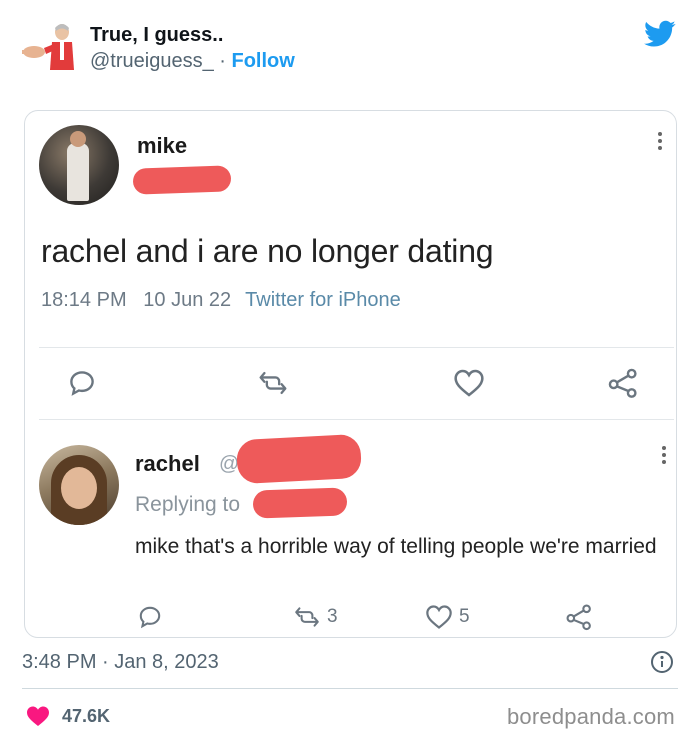  What do you see at coordinates (464, 616) in the screenshot?
I see `like-count: 5` at bounding box center [464, 616].